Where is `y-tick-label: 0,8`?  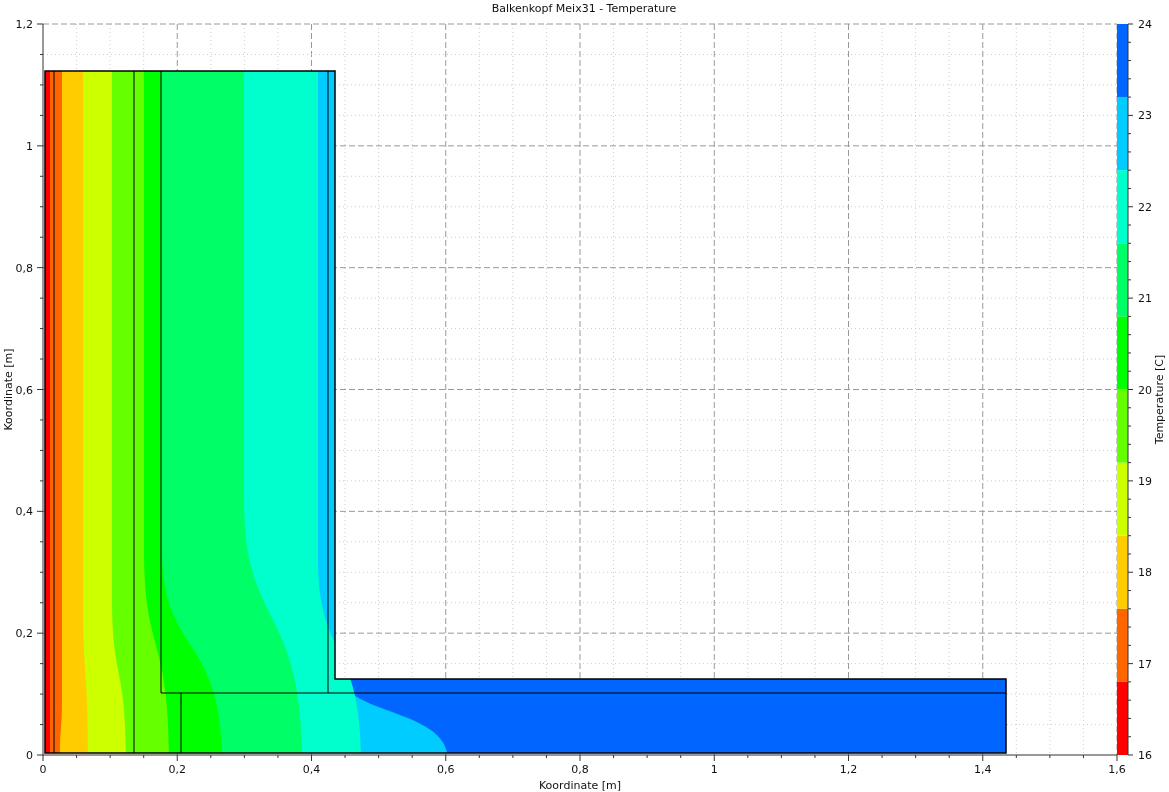 y-tick-label: 0,8 is located at coordinates (24, 268).